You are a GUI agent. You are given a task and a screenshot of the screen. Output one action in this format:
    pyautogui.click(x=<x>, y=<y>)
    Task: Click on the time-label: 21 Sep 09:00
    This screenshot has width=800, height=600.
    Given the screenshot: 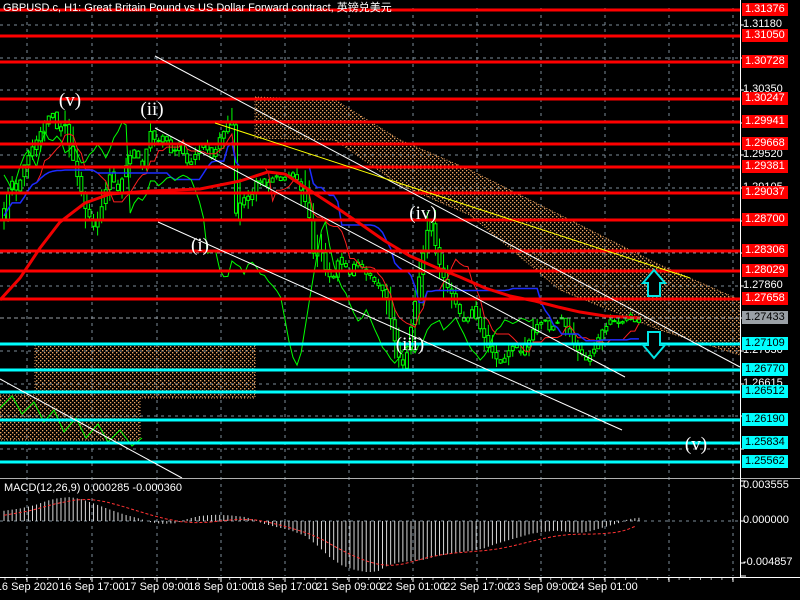 What is the action you would take?
    pyautogui.click(x=349, y=587)
    